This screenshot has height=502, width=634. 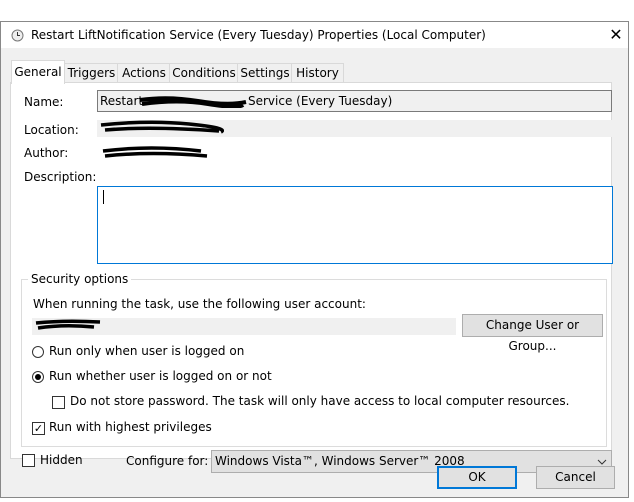 I want to click on cancel-button: Cancel, so click(x=575, y=477).